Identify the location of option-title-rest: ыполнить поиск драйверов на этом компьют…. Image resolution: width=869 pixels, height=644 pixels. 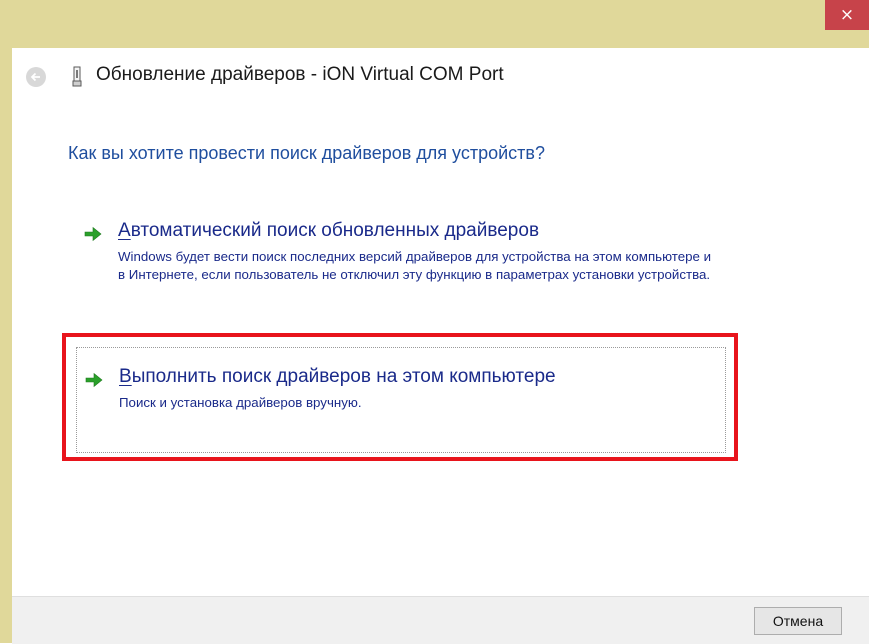
(343, 376).